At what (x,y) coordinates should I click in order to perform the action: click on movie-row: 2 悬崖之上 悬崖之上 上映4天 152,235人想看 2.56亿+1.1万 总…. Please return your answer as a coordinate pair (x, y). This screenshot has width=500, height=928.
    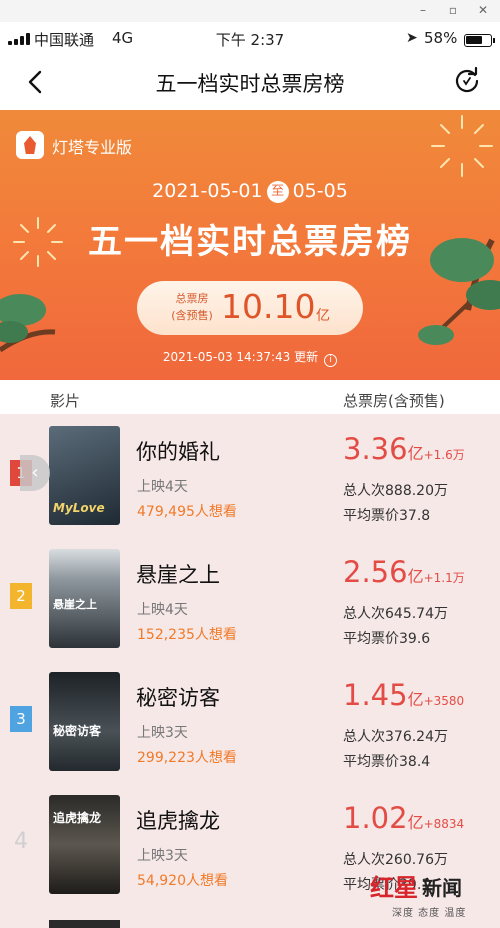
    Looking at the image, I should click on (250, 598).